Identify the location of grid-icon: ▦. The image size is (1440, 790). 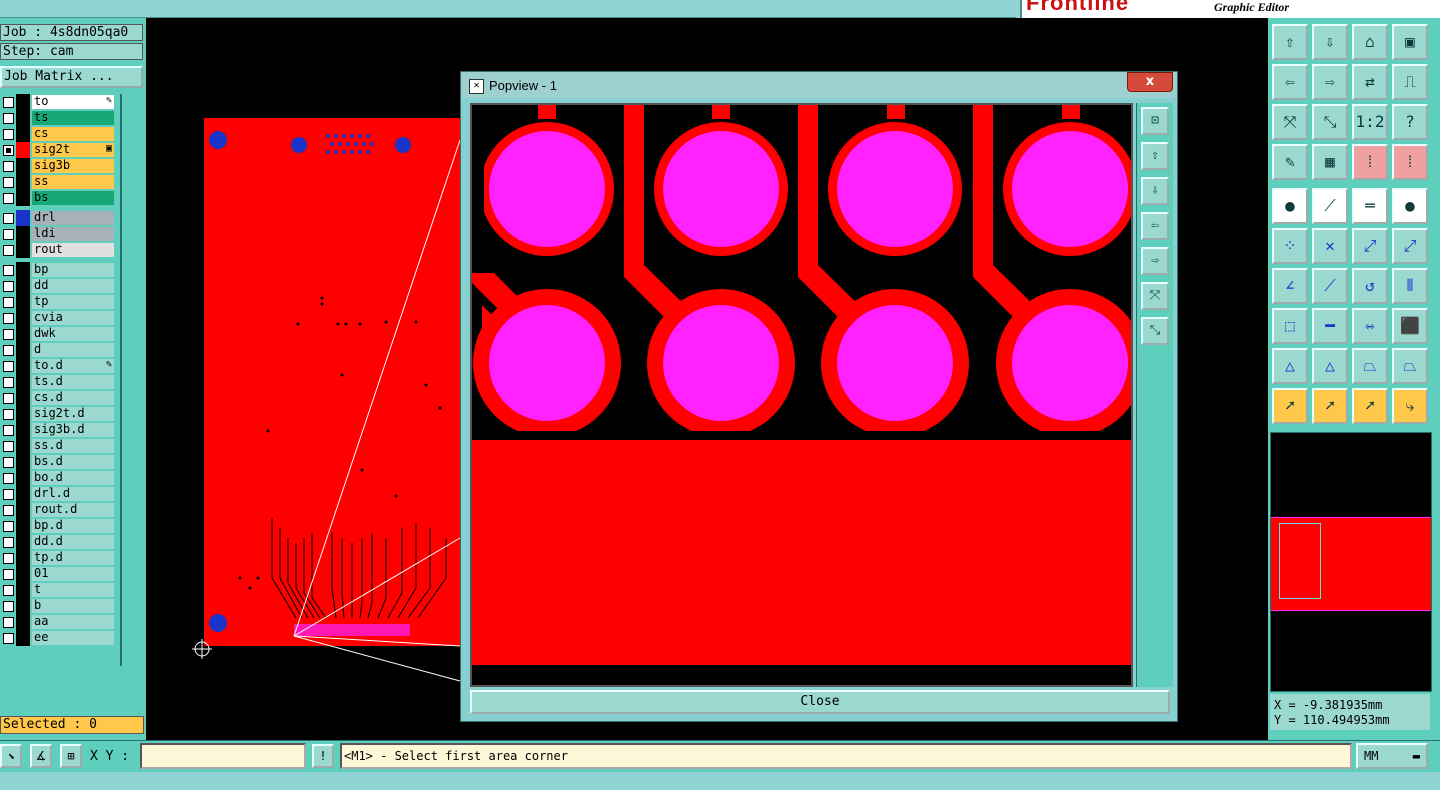
(1330, 162).